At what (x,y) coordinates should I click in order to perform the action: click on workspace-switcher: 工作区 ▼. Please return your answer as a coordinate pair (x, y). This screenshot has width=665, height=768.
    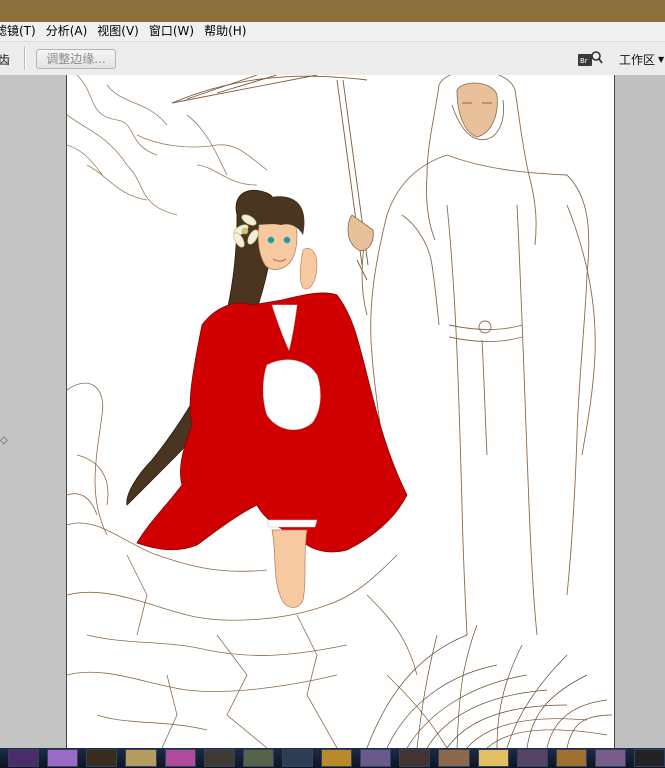
    Looking at the image, I should click on (641, 59).